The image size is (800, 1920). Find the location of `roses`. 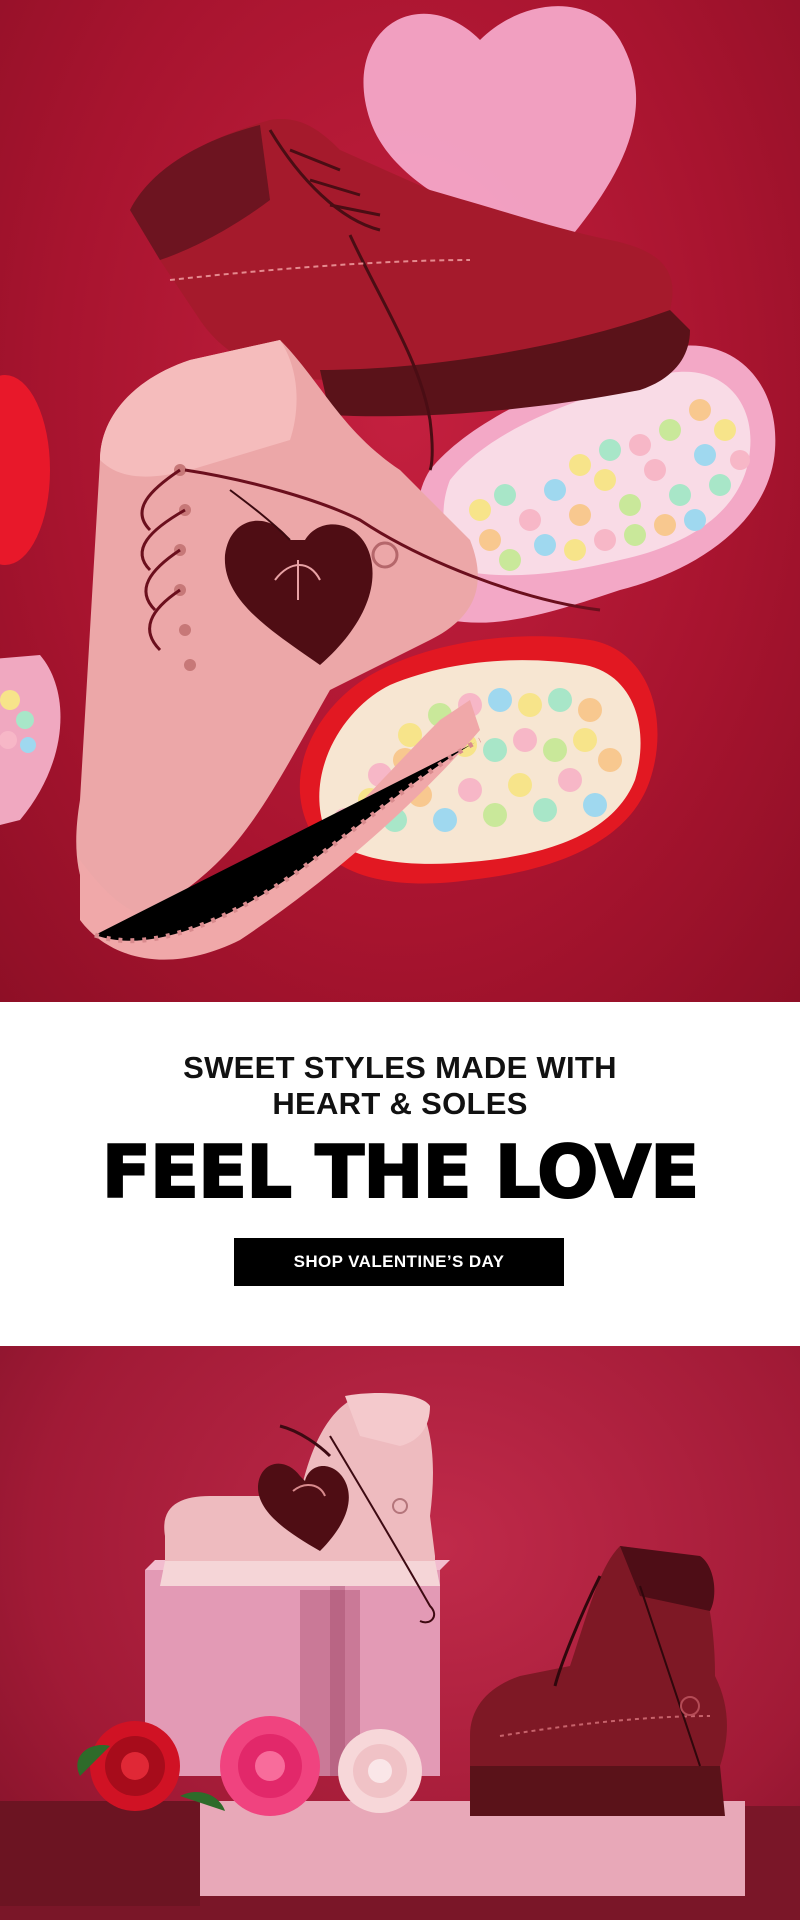

roses is located at coordinates (249, 1766).